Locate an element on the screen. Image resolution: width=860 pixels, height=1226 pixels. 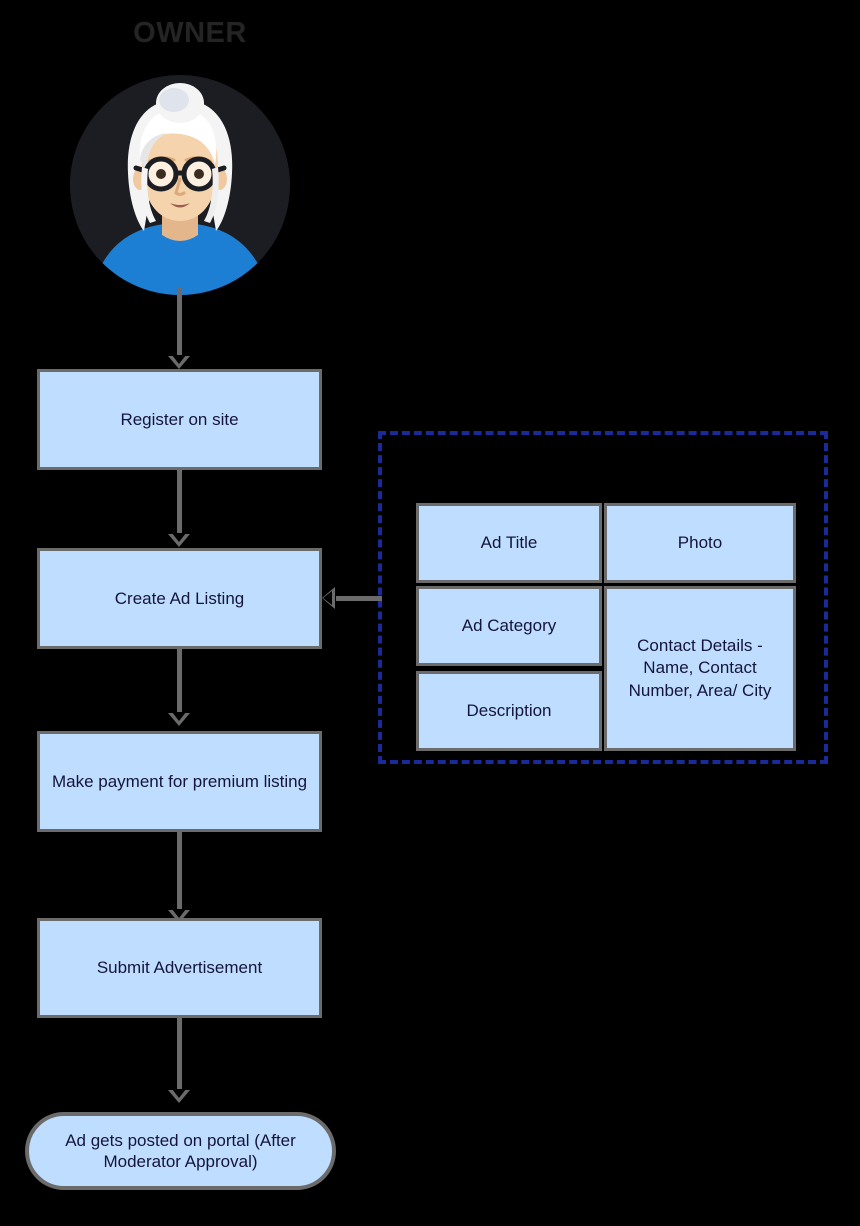
detail-cell-description-label: Description is located at coordinates (509, 710).